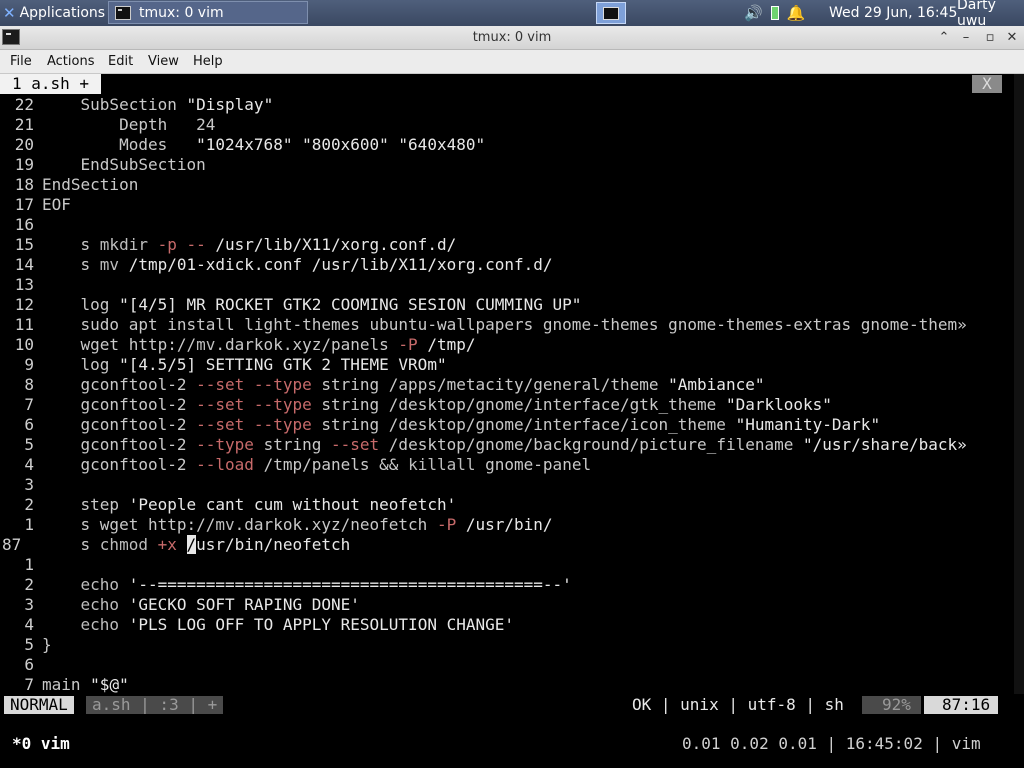  What do you see at coordinates (1019, 384) in the screenshot?
I see `scrollbar` at bounding box center [1019, 384].